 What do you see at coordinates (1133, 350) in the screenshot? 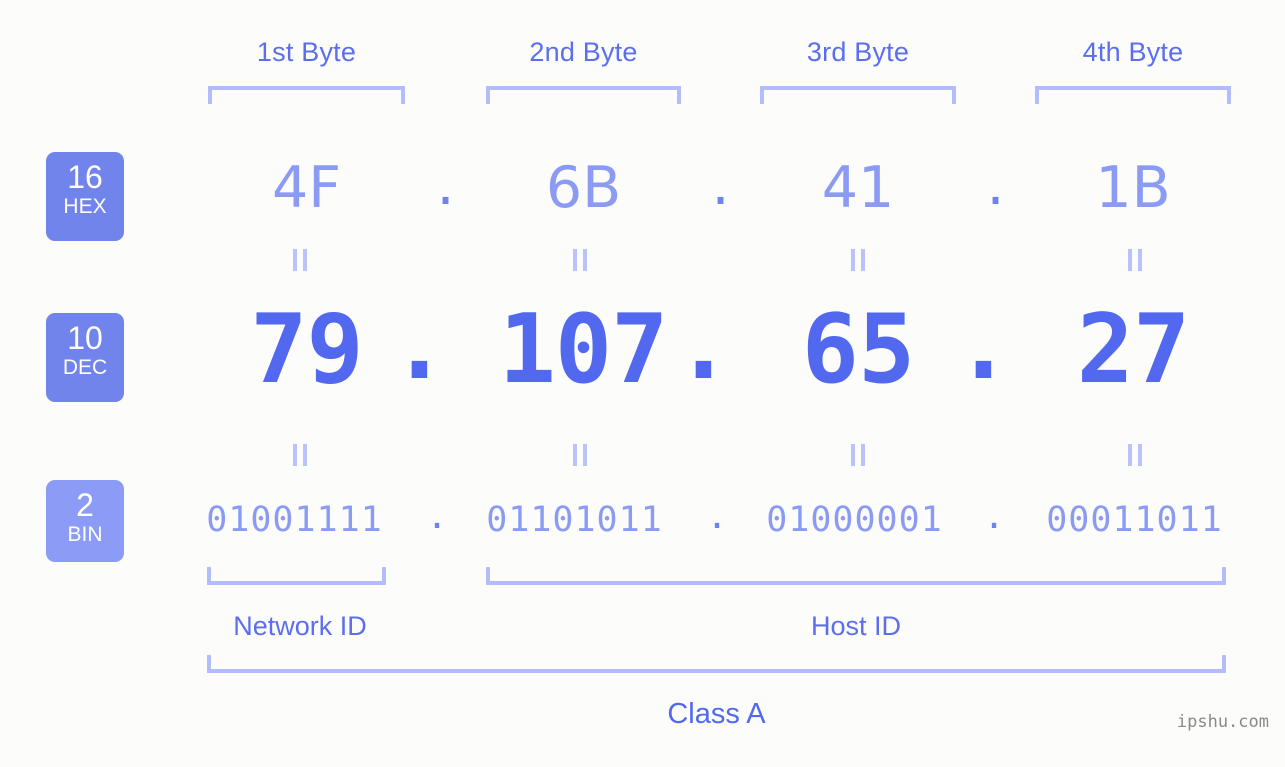
I see `dec-octet-4: 27` at bounding box center [1133, 350].